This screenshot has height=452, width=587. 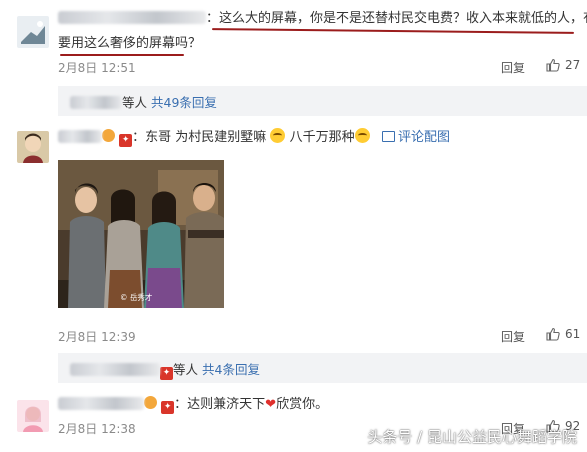 What do you see at coordinates (322, 101) in the screenshot?
I see `reply-summary-box: 等人 共49条回复` at bounding box center [322, 101].